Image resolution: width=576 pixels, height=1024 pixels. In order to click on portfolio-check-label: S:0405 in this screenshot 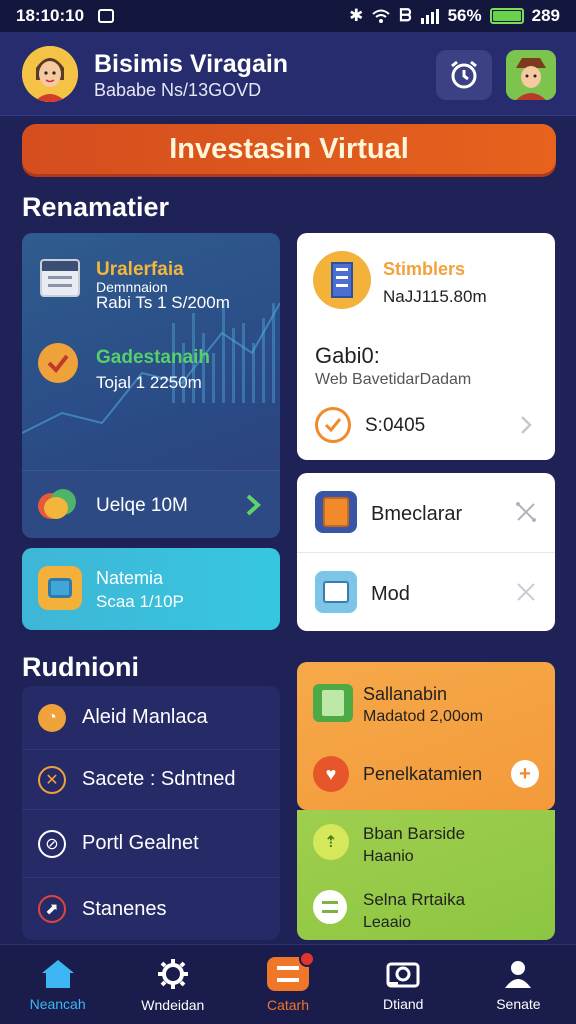, I will do `click(395, 425)`.